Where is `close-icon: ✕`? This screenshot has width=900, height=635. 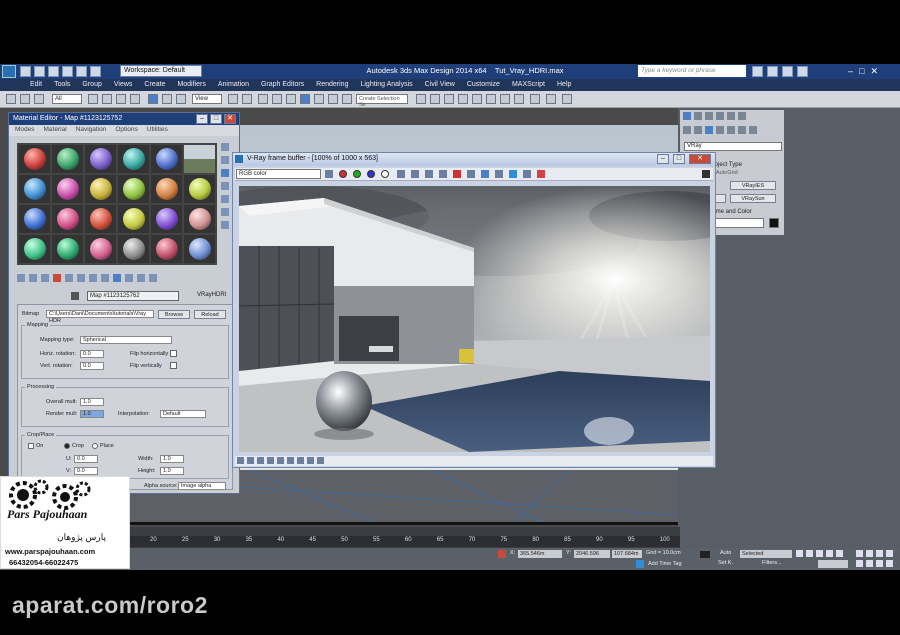 close-icon: ✕ is located at coordinates (874, 71).